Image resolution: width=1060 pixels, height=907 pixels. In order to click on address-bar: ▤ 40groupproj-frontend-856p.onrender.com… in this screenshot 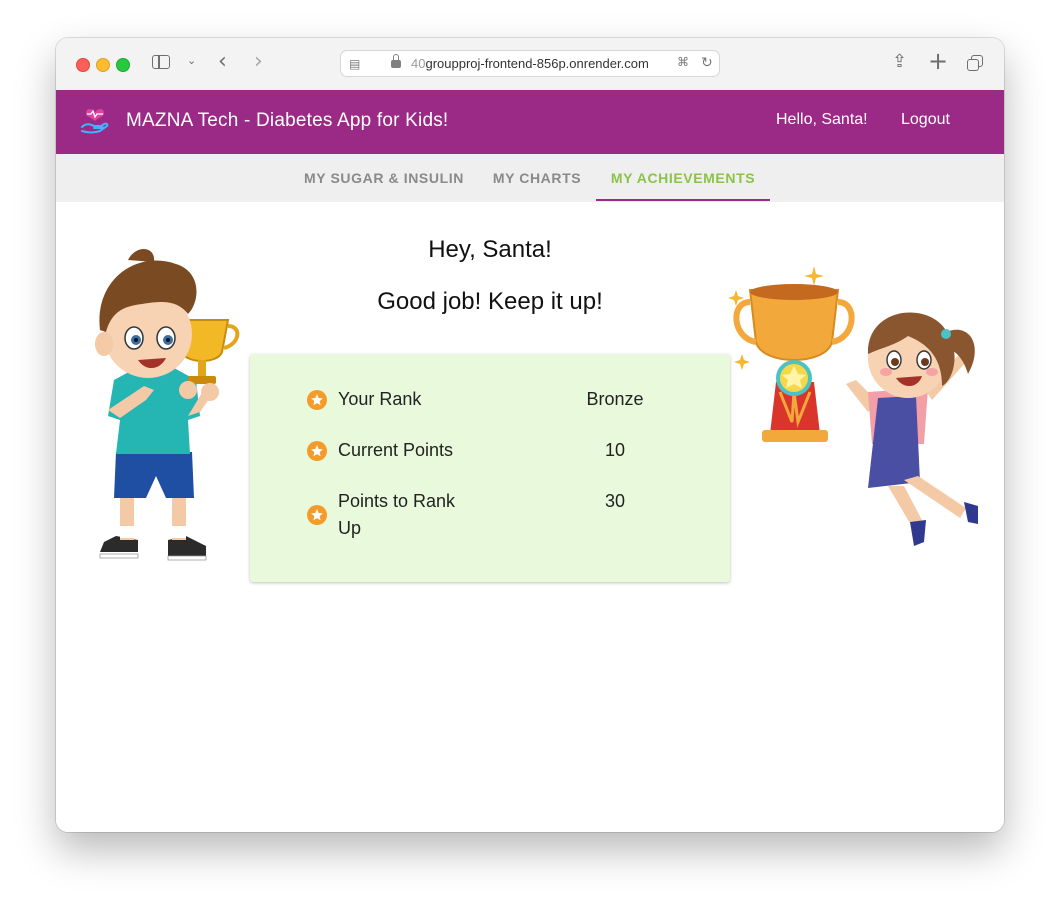, I will do `click(530, 63)`.